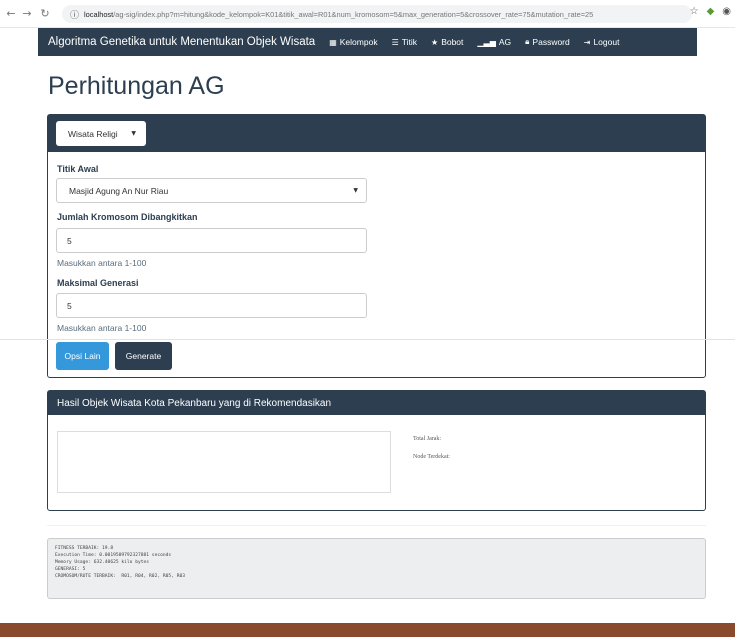 The image size is (735, 637). I want to click on nearest-node-label: Node Terdekat:, so click(431, 457).